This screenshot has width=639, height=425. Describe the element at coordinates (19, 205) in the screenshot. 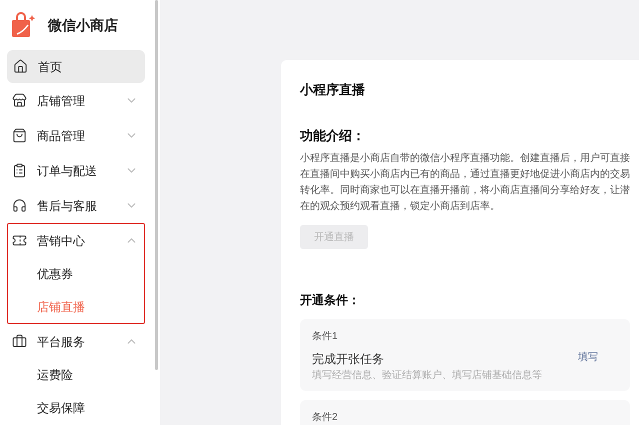

I see `headset-icon` at that location.